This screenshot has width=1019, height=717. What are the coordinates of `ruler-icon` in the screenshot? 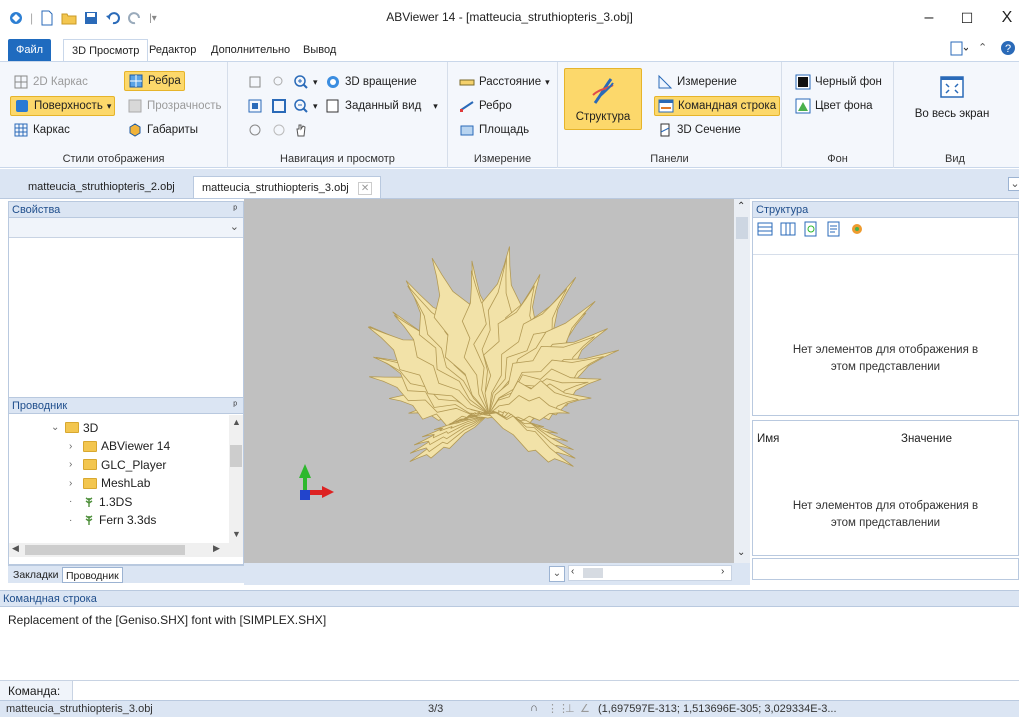 It's located at (467, 82).